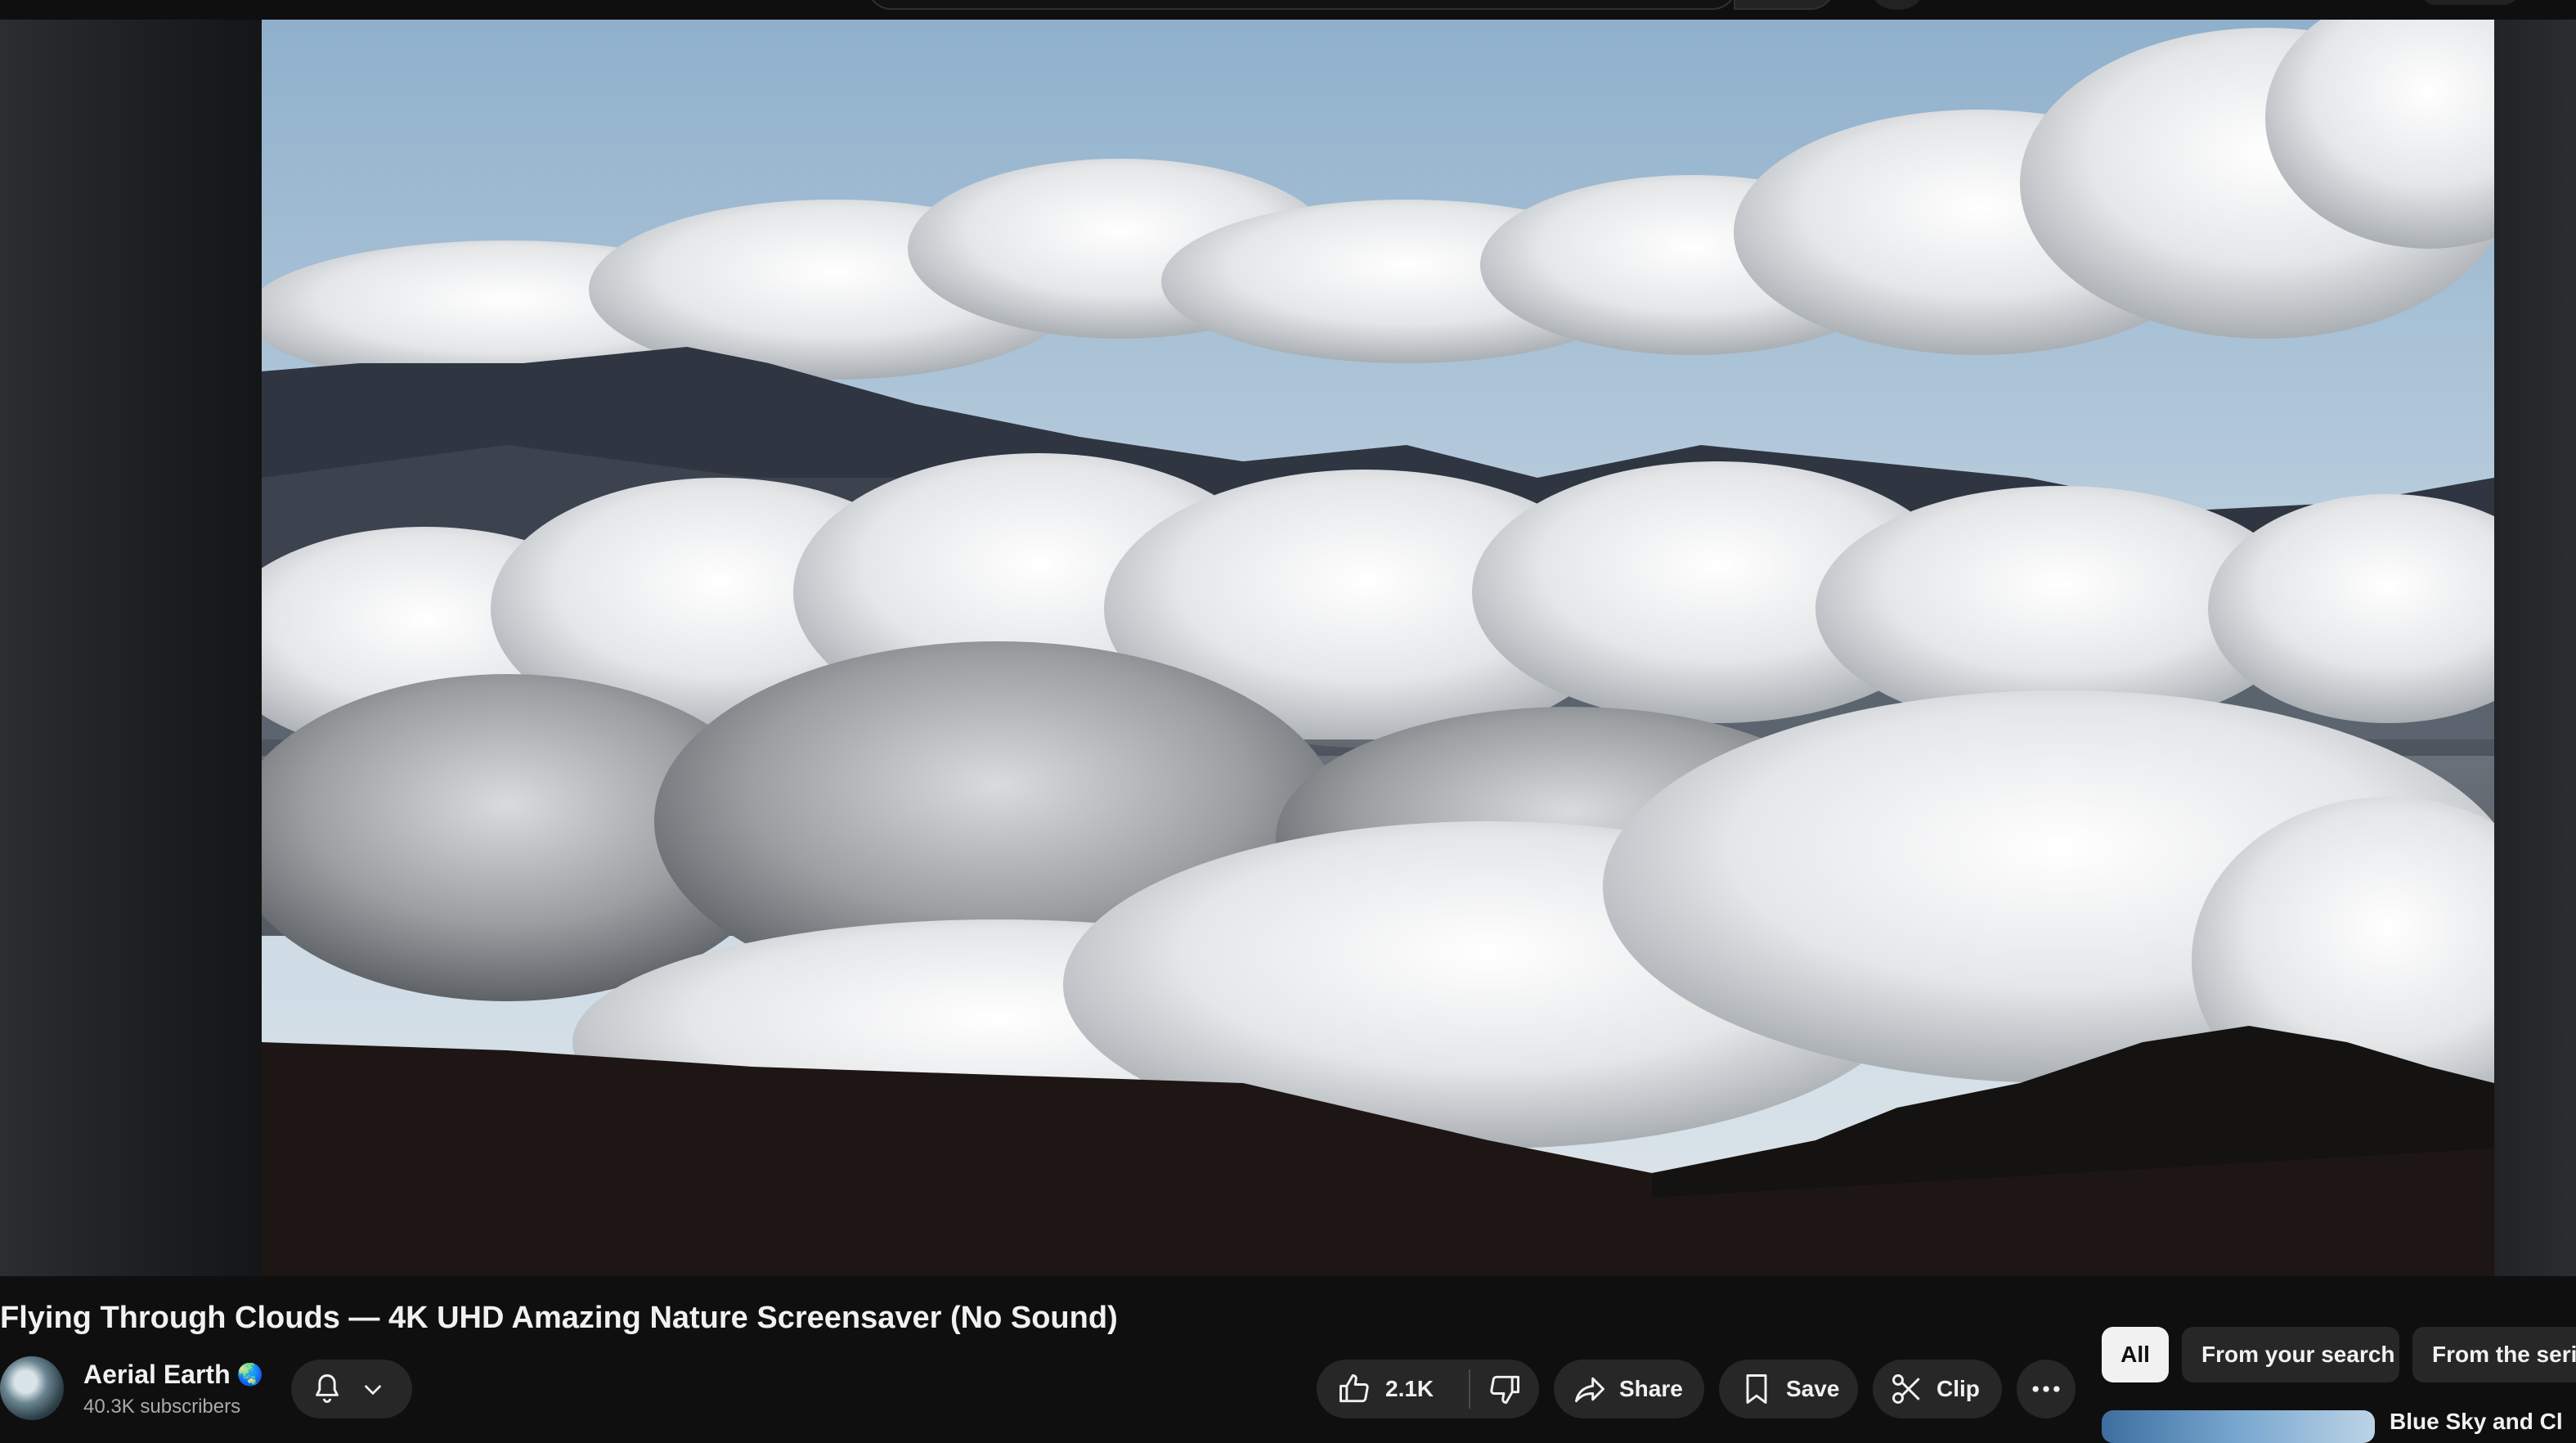 The image size is (2576, 1443). I want to click on clip-button: Clip, so click(1938, 1389).